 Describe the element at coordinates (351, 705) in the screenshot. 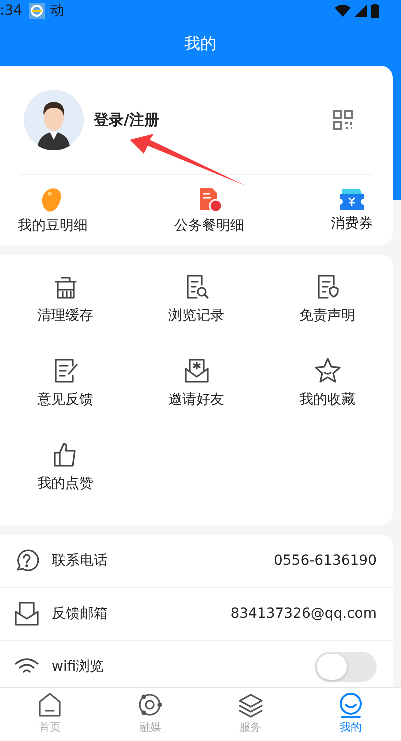

I see `smile-icon` at that location.